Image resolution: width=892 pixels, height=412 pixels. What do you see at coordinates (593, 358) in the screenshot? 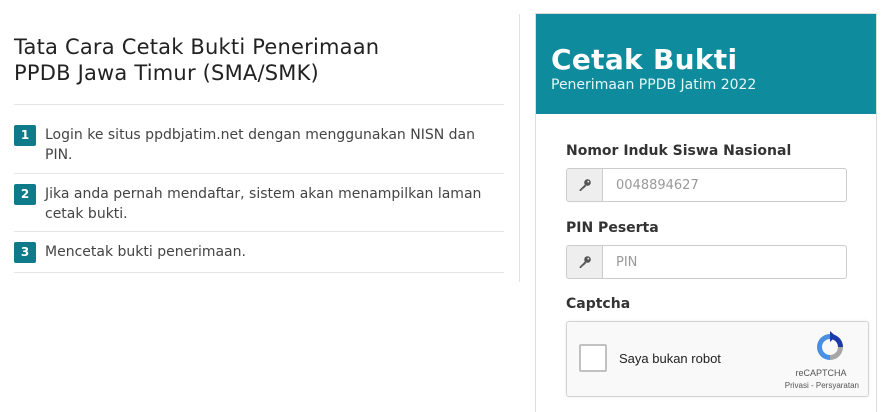
I see `recaptcha-checkbox` at bounding box center [593, 358].